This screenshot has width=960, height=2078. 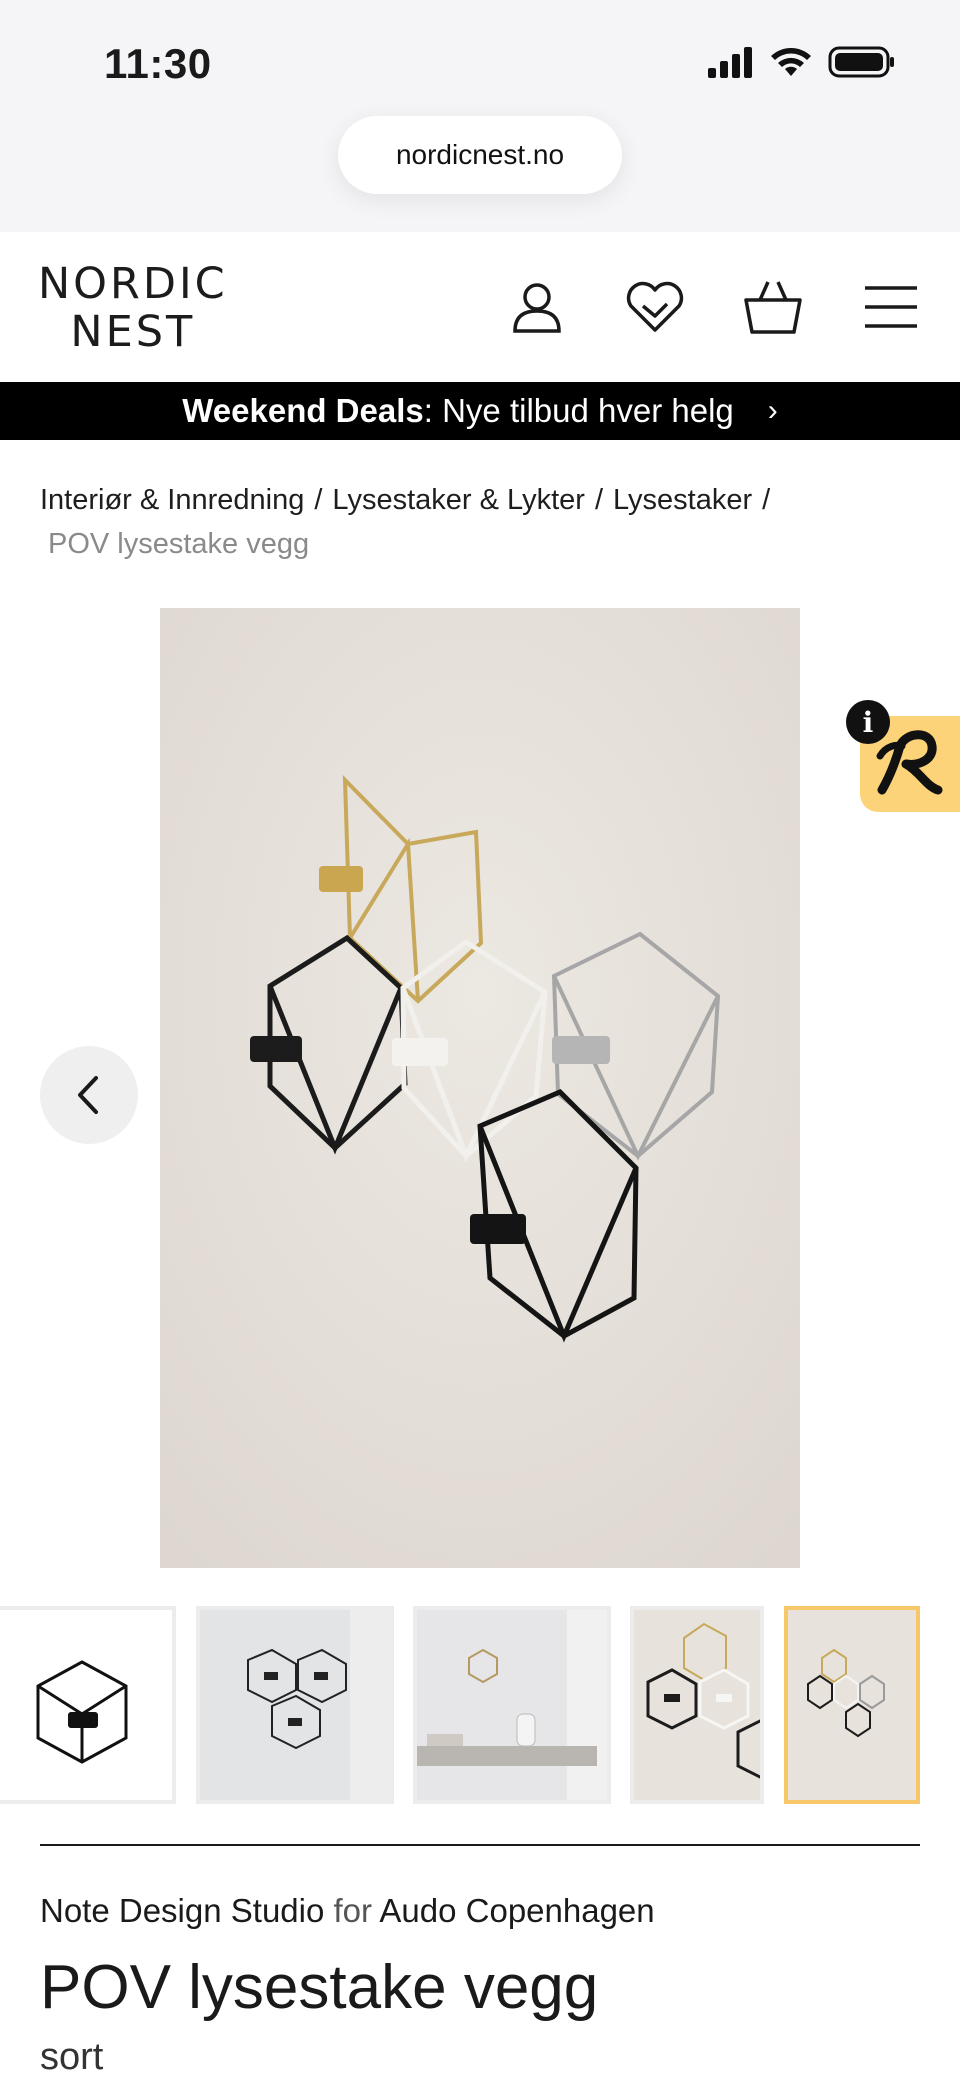 I want to click on chevron-left-icon, so click(x=88, y=1095).